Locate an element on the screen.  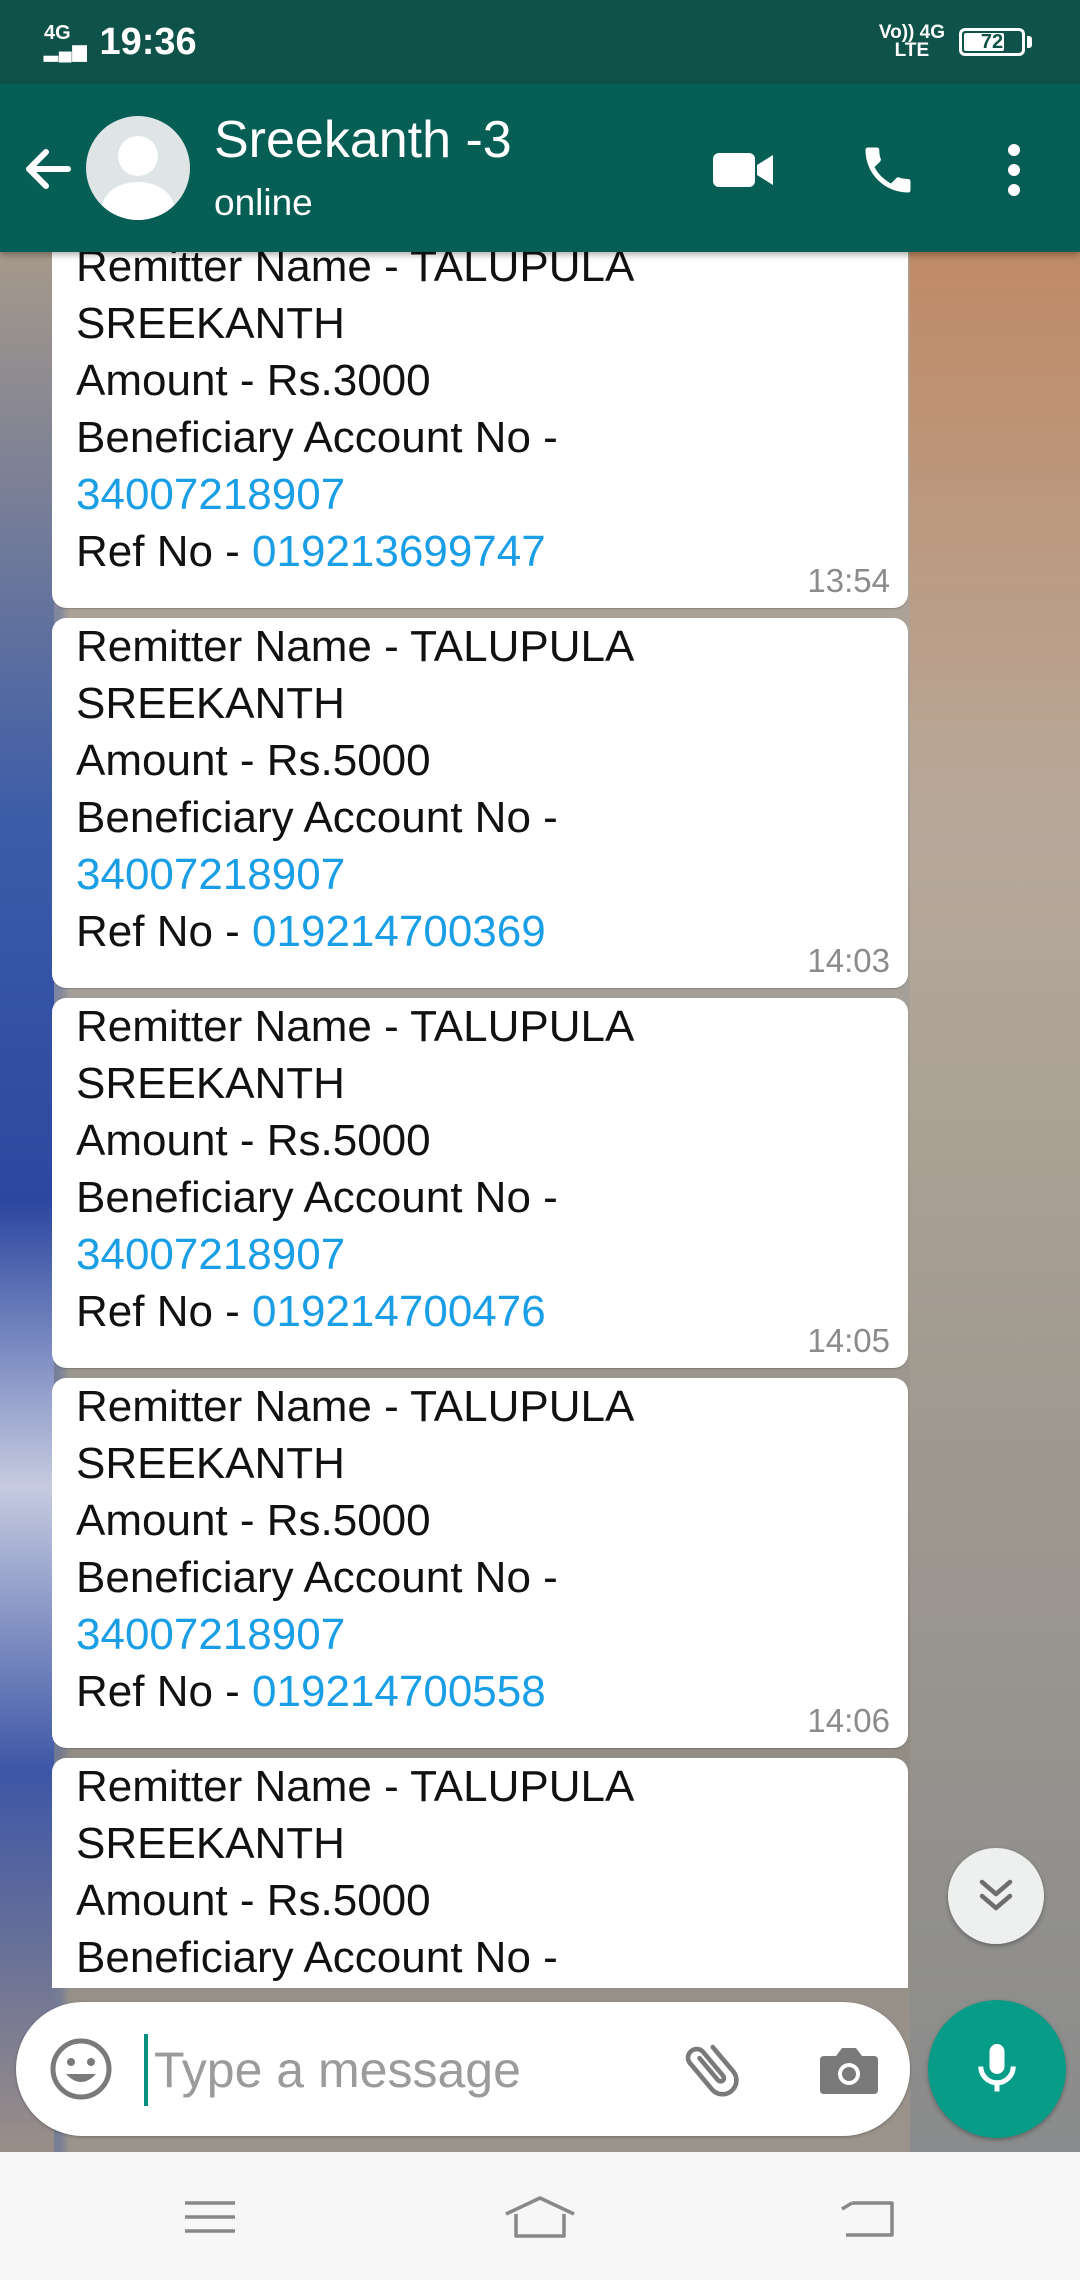
ref-number-link: 019214700369 is located at coordinates (399, 931).